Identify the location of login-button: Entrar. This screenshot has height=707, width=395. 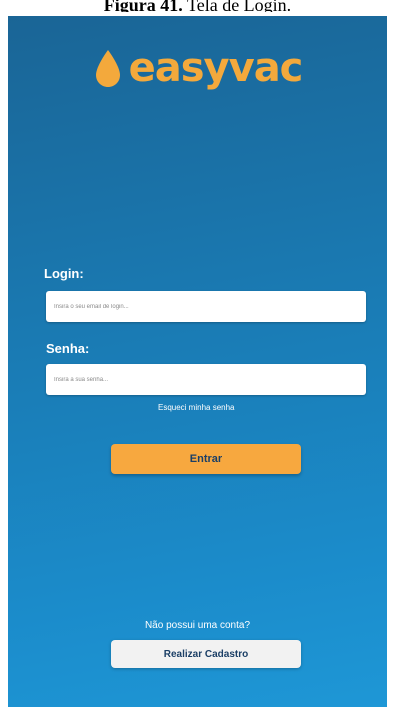
(206, 459).